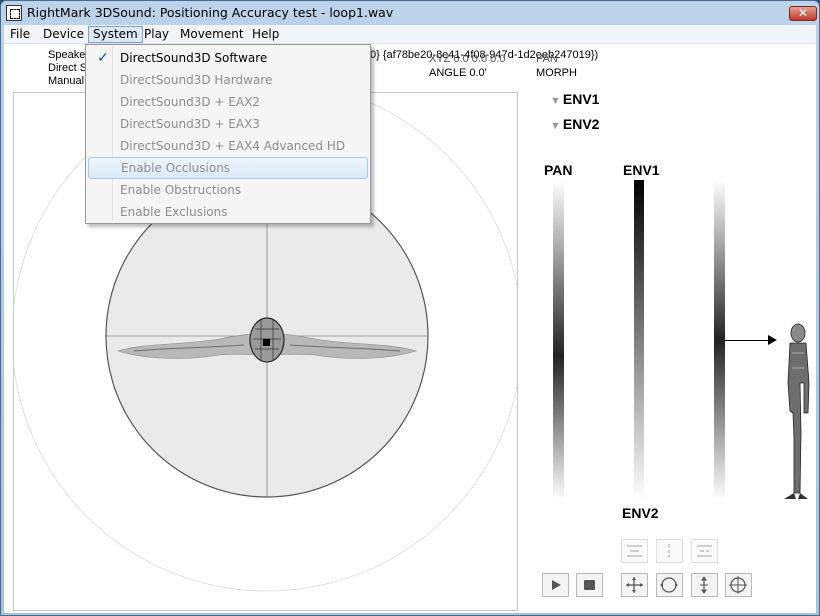  What do you see at coordinates (558, 340) in the screenshot?
I see `pan-gradient-bar` at bounding box center [558, 340].